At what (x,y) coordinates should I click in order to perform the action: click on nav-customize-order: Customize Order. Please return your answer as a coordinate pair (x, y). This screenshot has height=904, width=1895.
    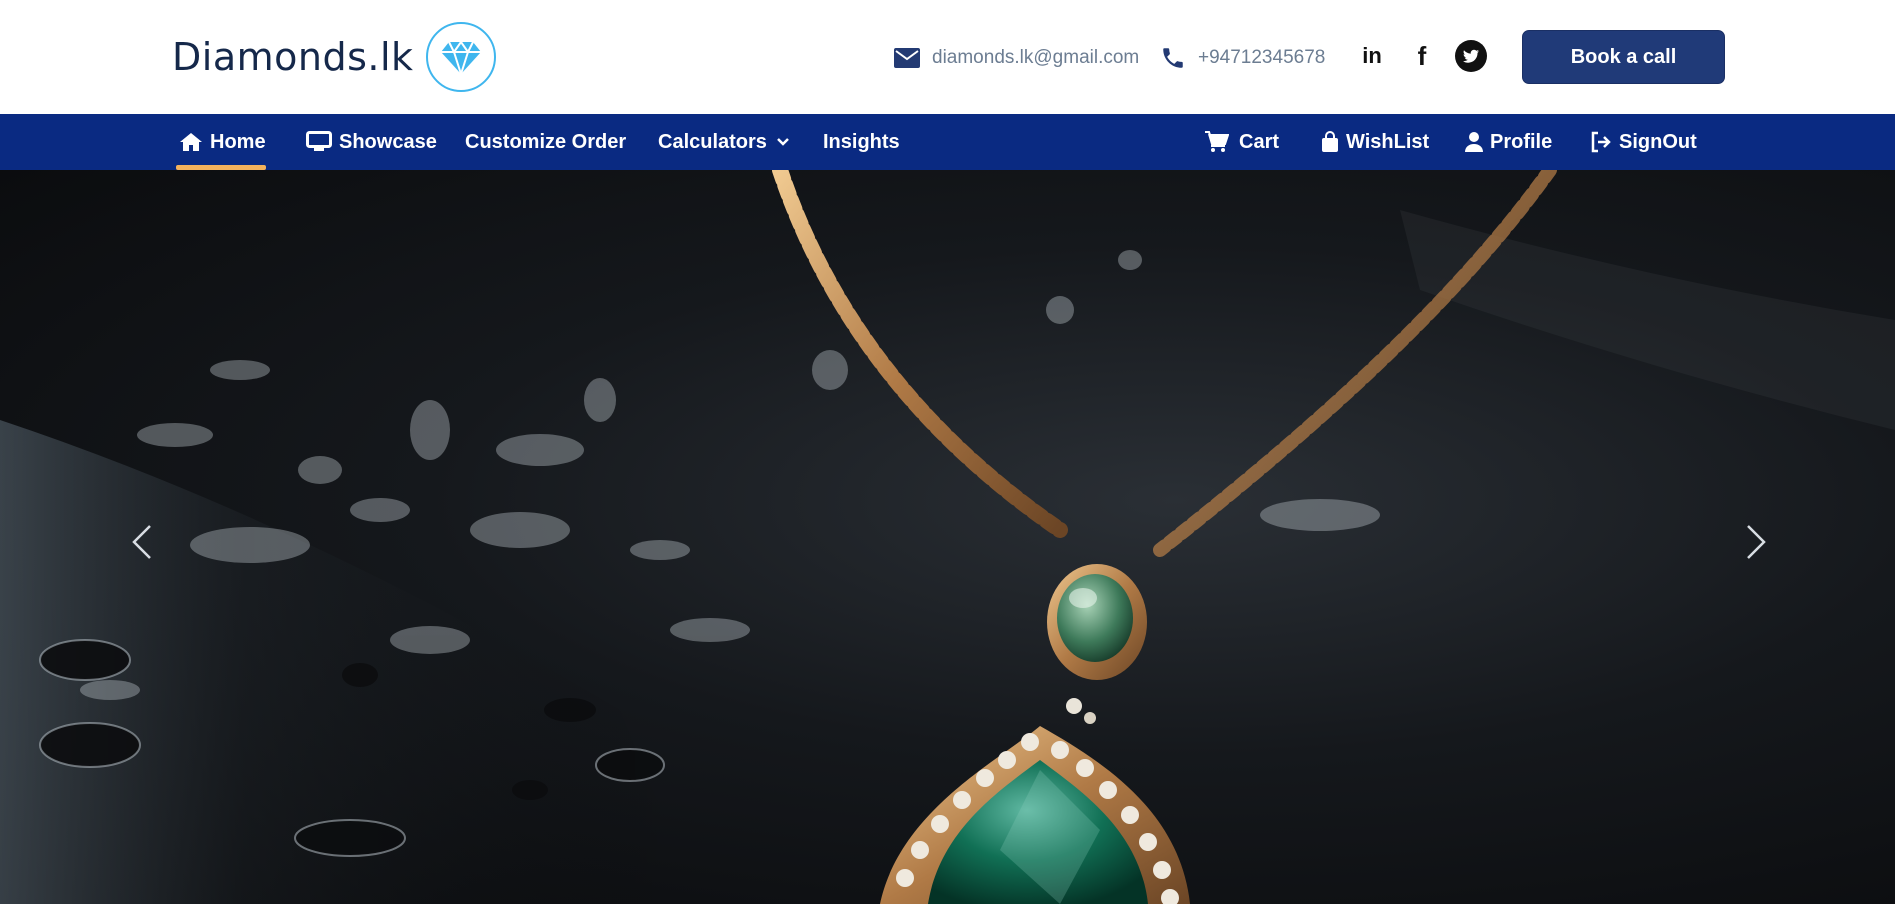
    Looking at the image, I should click on (545, 142).